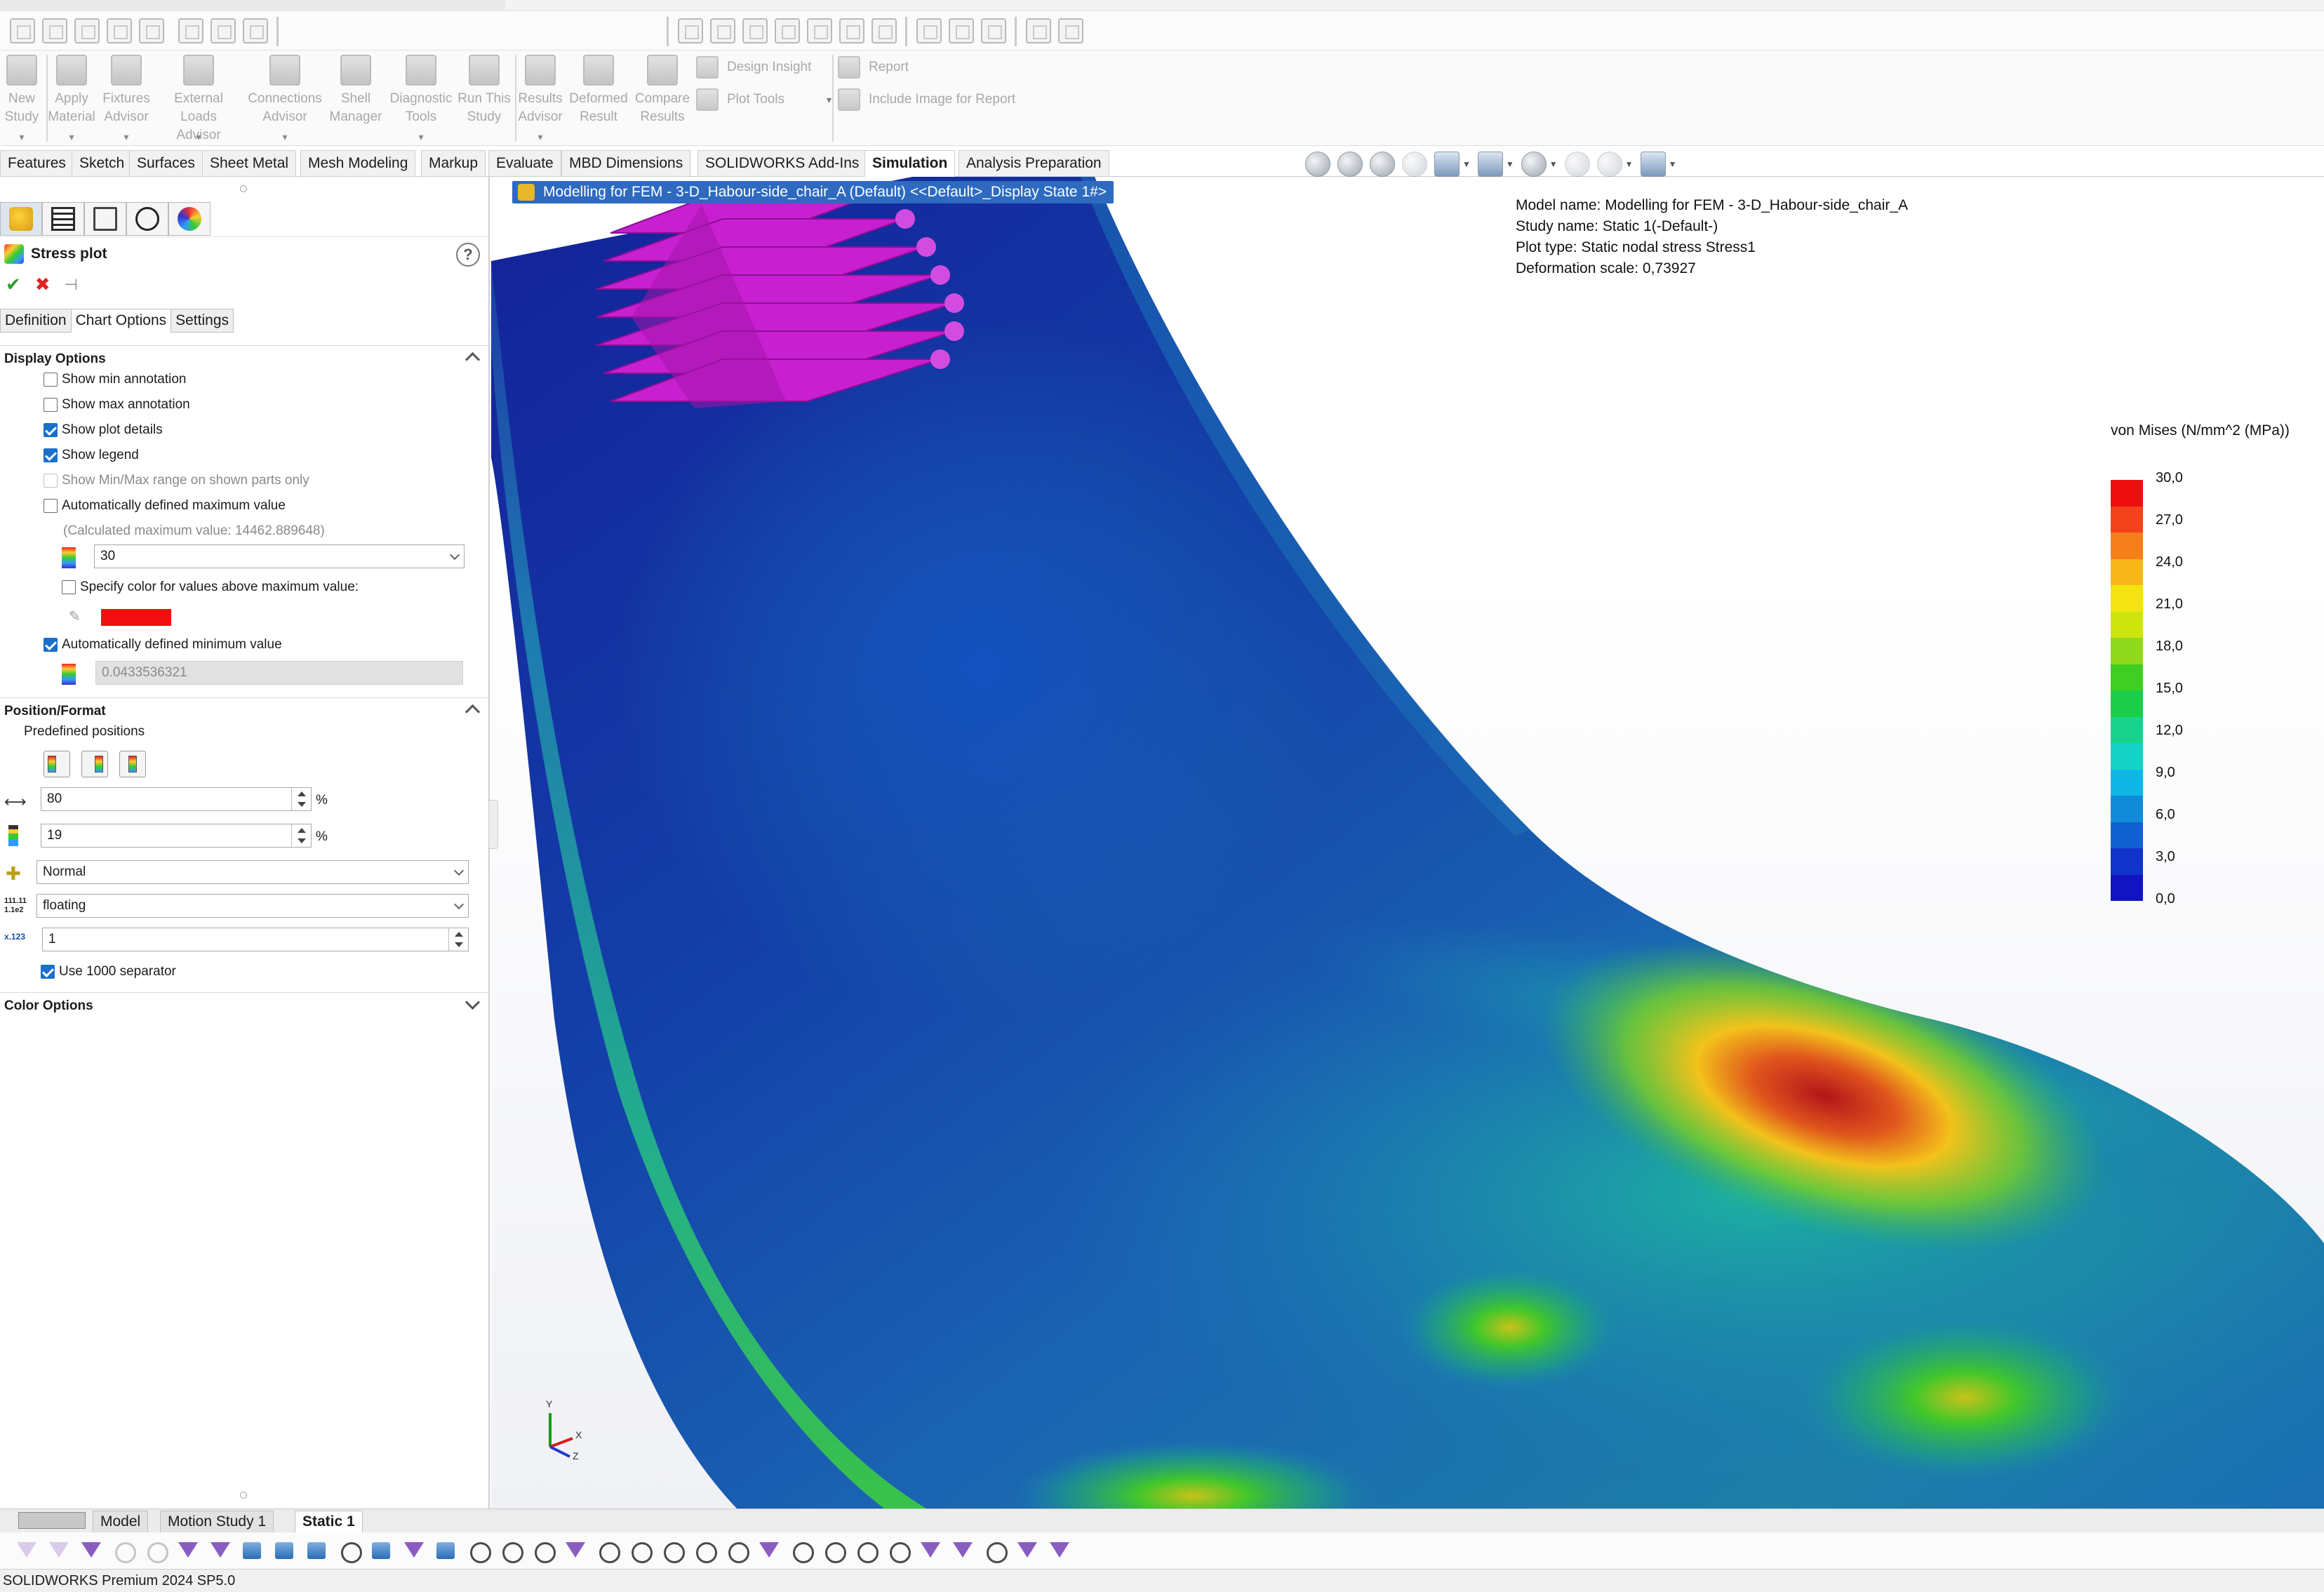 This screenshot has height=1592, width=2324. I want to click on tab-configuration-manager, so click(105, 219).